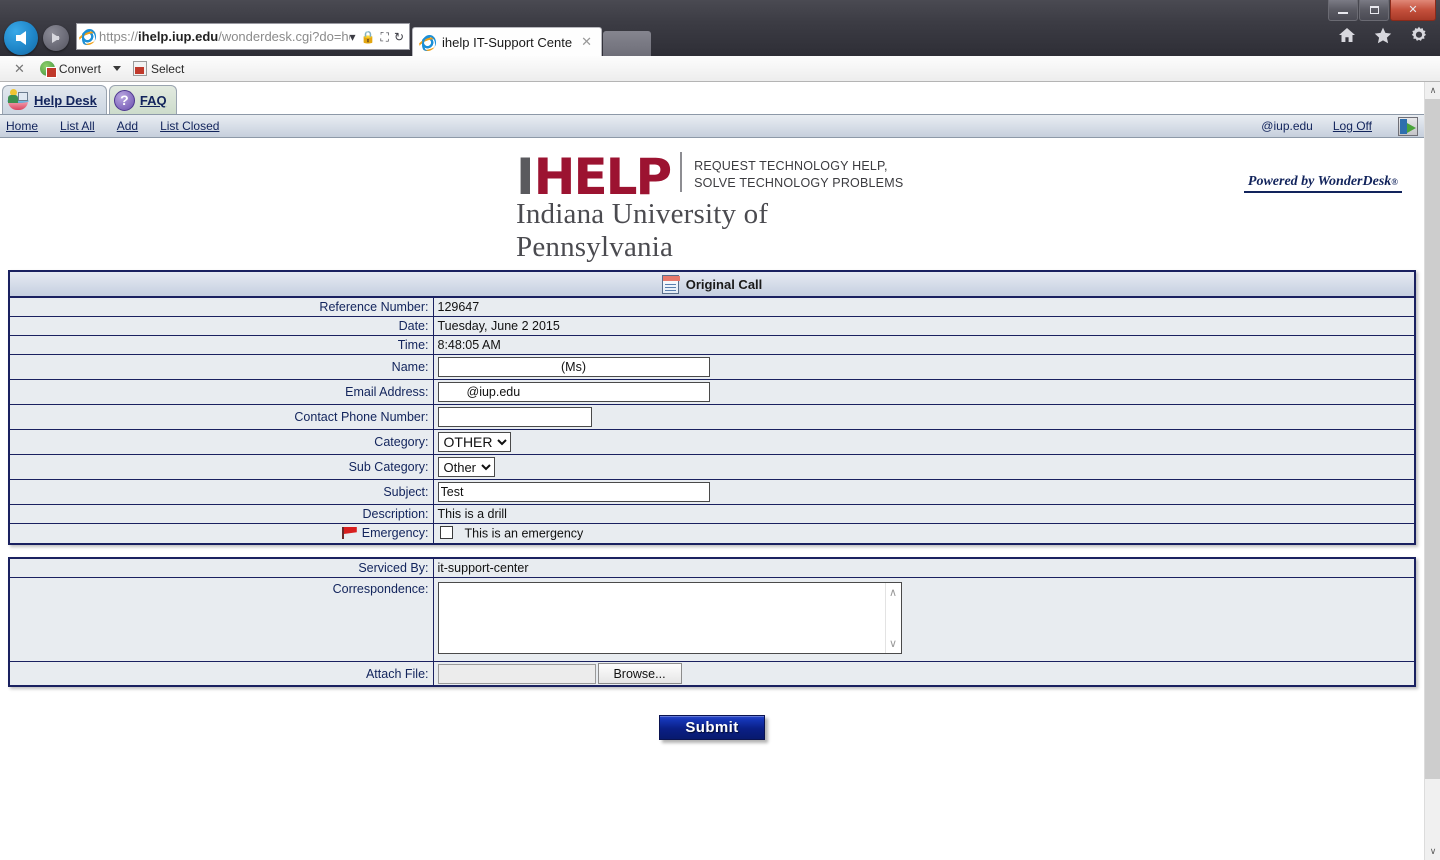 Image resolution: width=1440 pixels, height=860 pixels. Describe the element at coordinates (1432, 90) in the screenshot. I see `scrollbar-up-arrow: ∧` at that location.